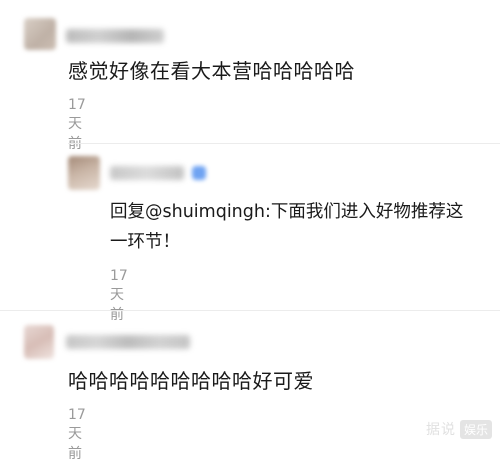  Describe the element at coordinates (475, 429) in the screenshot. I see `watermark-box: 娱乐` at that location.